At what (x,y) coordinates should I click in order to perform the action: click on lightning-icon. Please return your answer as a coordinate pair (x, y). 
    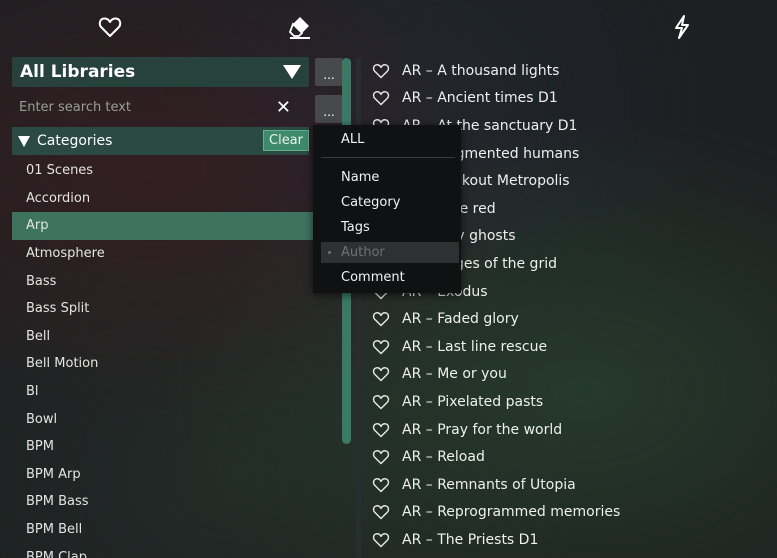
    Looking at the image, I should click on (682, 27).